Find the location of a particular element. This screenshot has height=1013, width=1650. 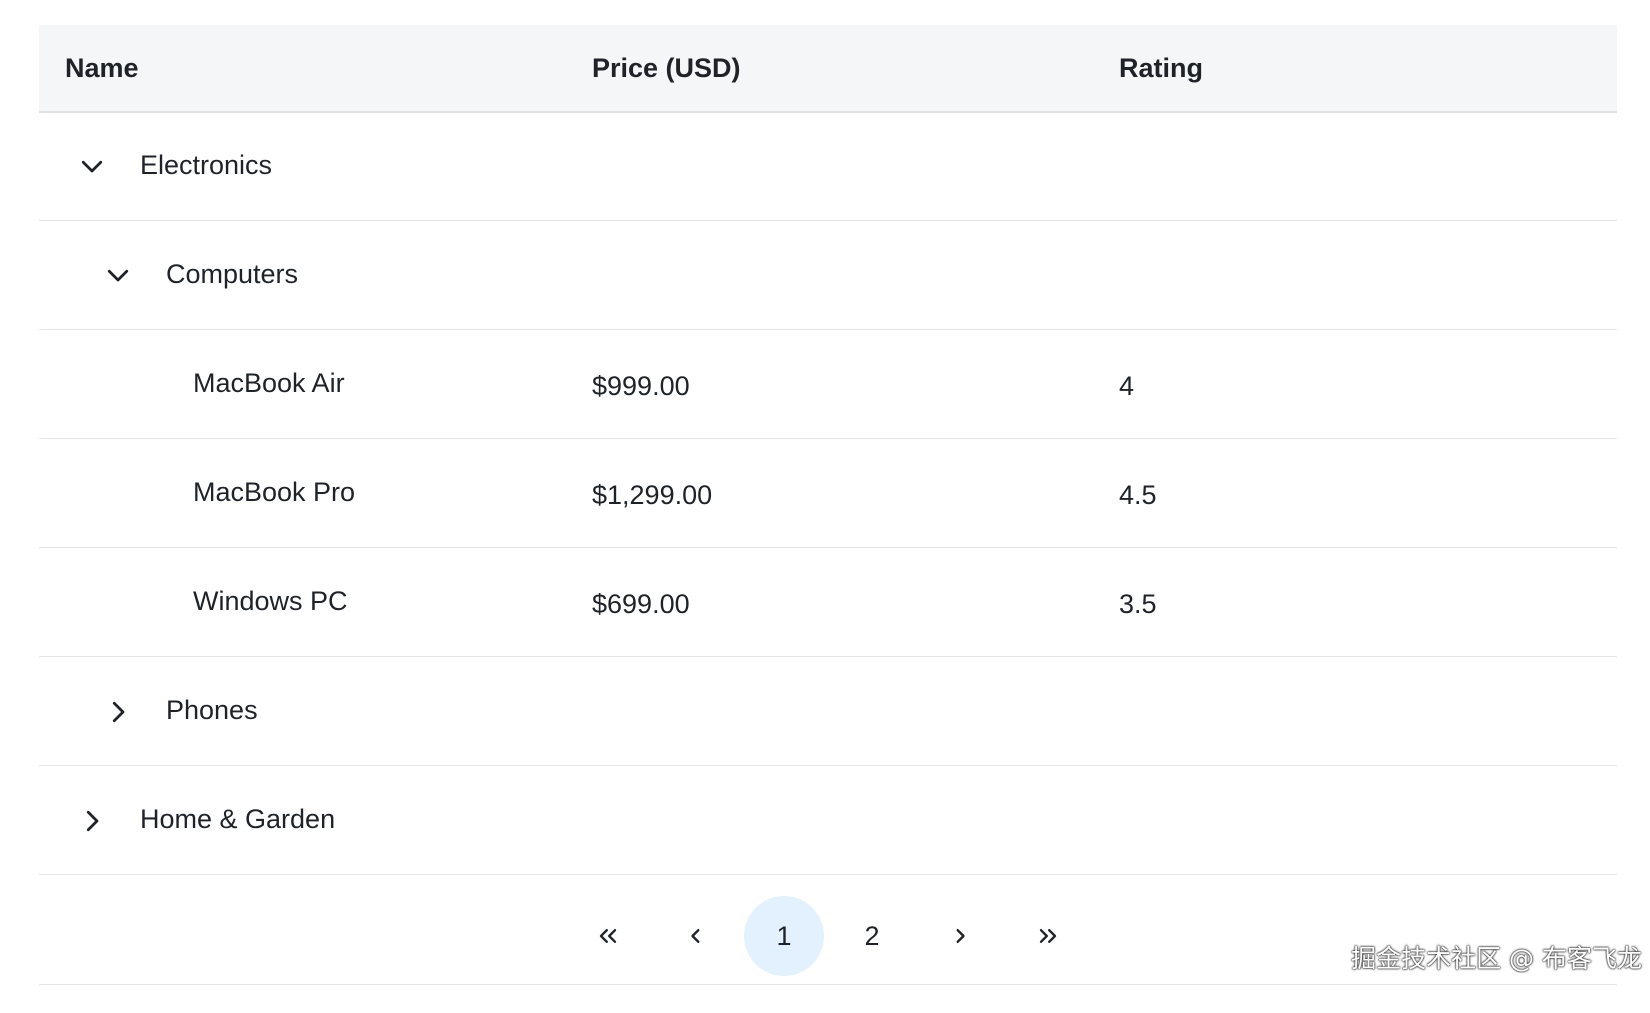

table-header: Name Price (USD) Rating is located at coordinates (828, 69).